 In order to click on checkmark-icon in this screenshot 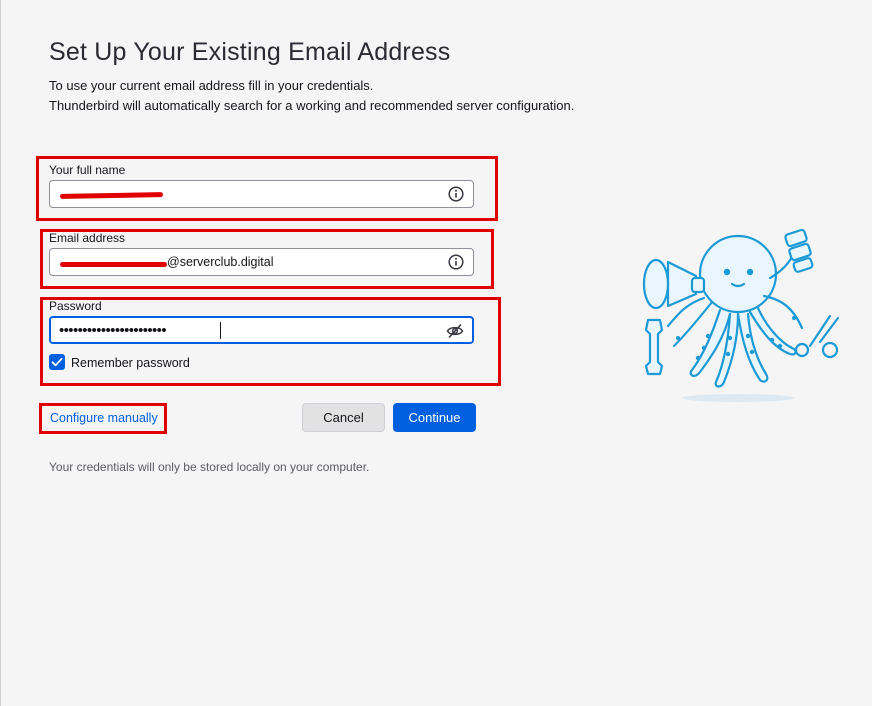, I will do `click(57, 362)`.